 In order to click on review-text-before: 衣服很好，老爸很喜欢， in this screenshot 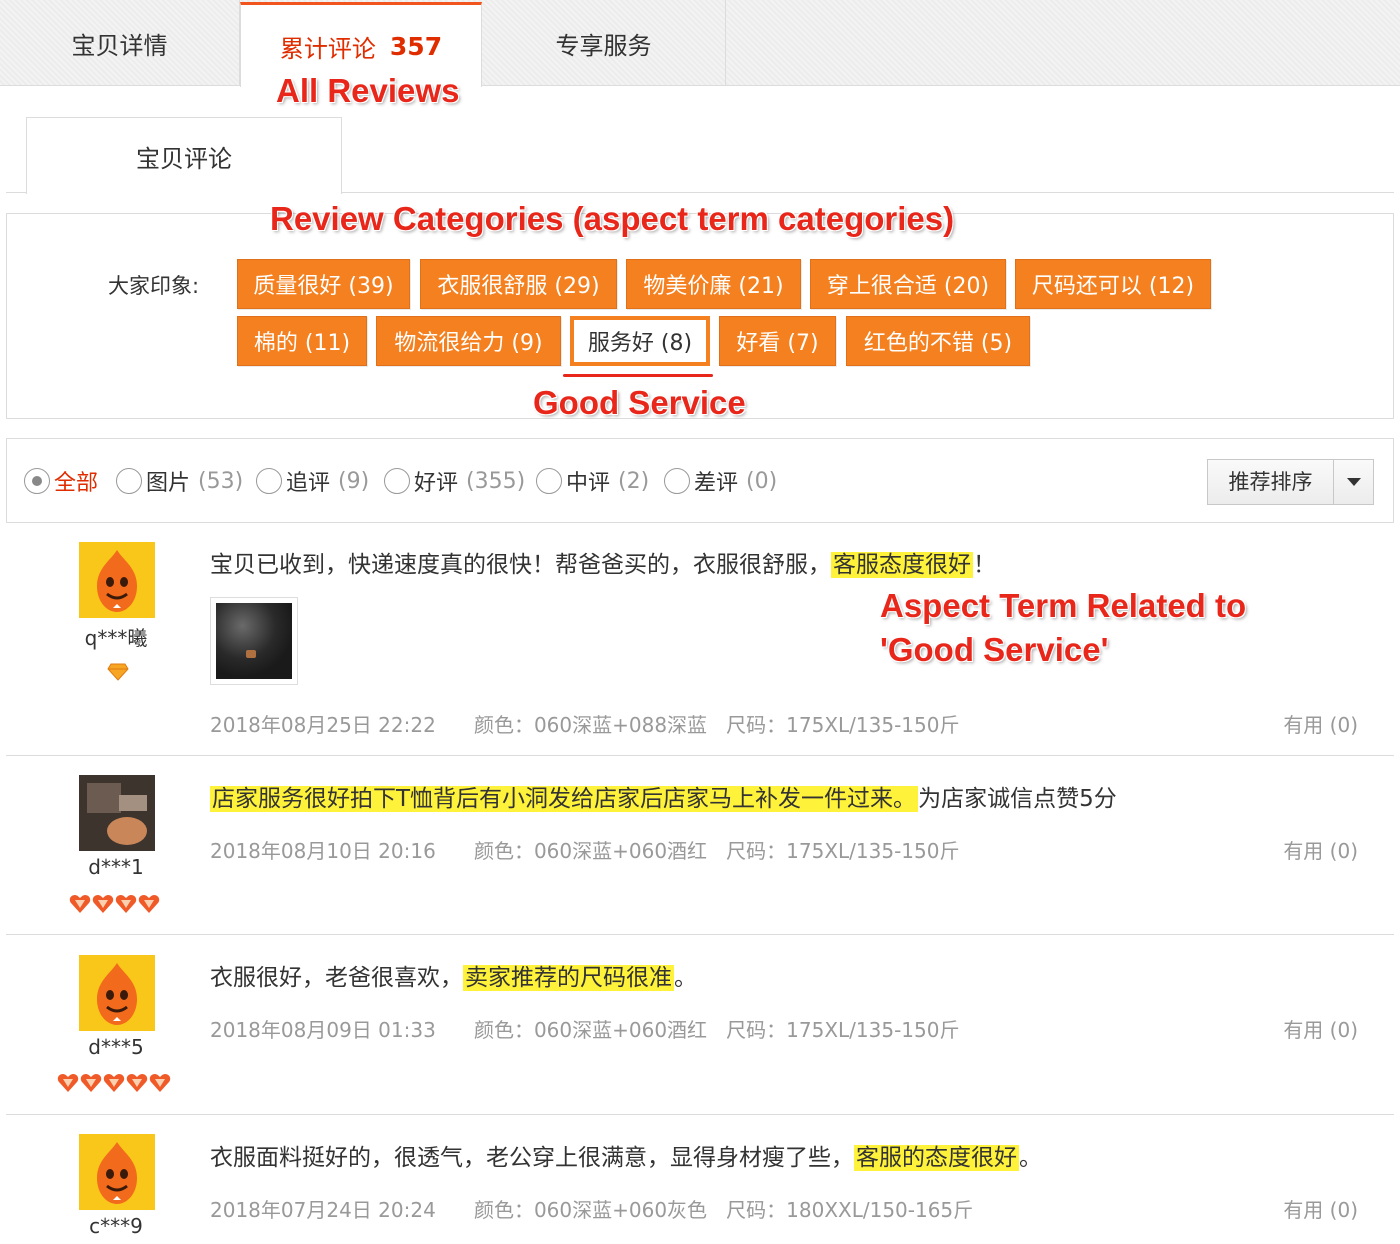, I will do `click(336, 978)`.